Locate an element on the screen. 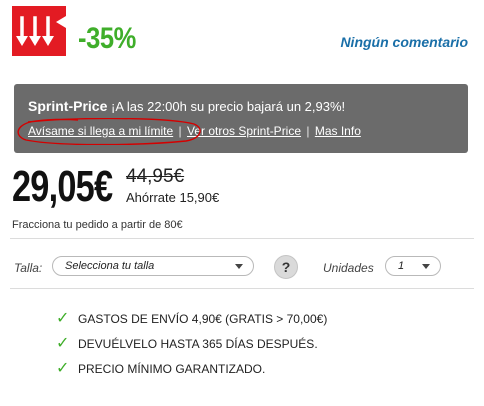 This screenshot has width=484, height=406. units-label: Unidades is located at coordinates (348, 268).